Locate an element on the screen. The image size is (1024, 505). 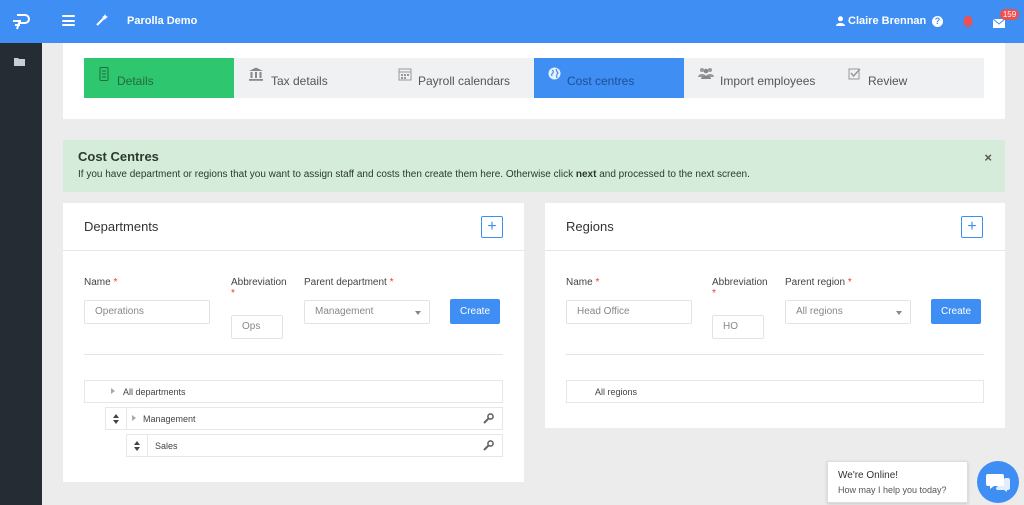
tree-node-all-regions: All regions is located at coordinates (775, 391).